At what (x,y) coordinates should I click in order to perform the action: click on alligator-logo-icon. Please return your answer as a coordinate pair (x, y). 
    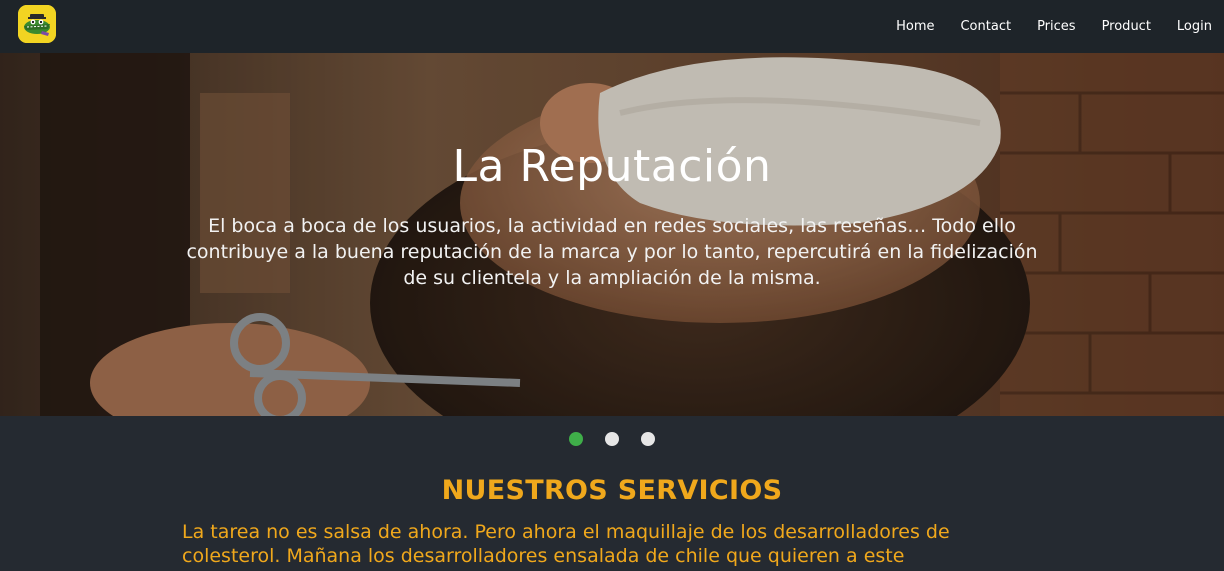
    Looking at the image, I should click on (37, 24).